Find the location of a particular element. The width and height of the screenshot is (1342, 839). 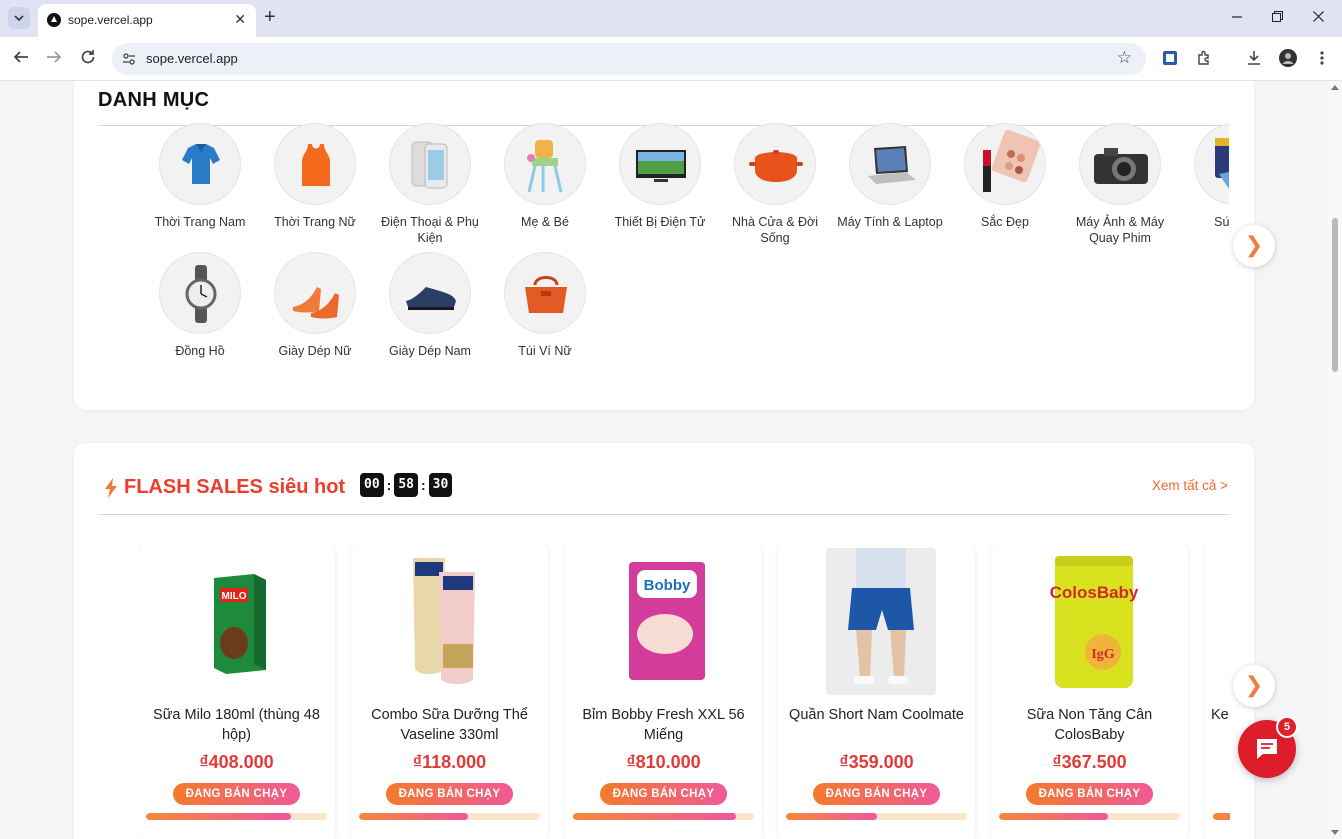

new-tab-button: + is located at coordinates (270, 17).